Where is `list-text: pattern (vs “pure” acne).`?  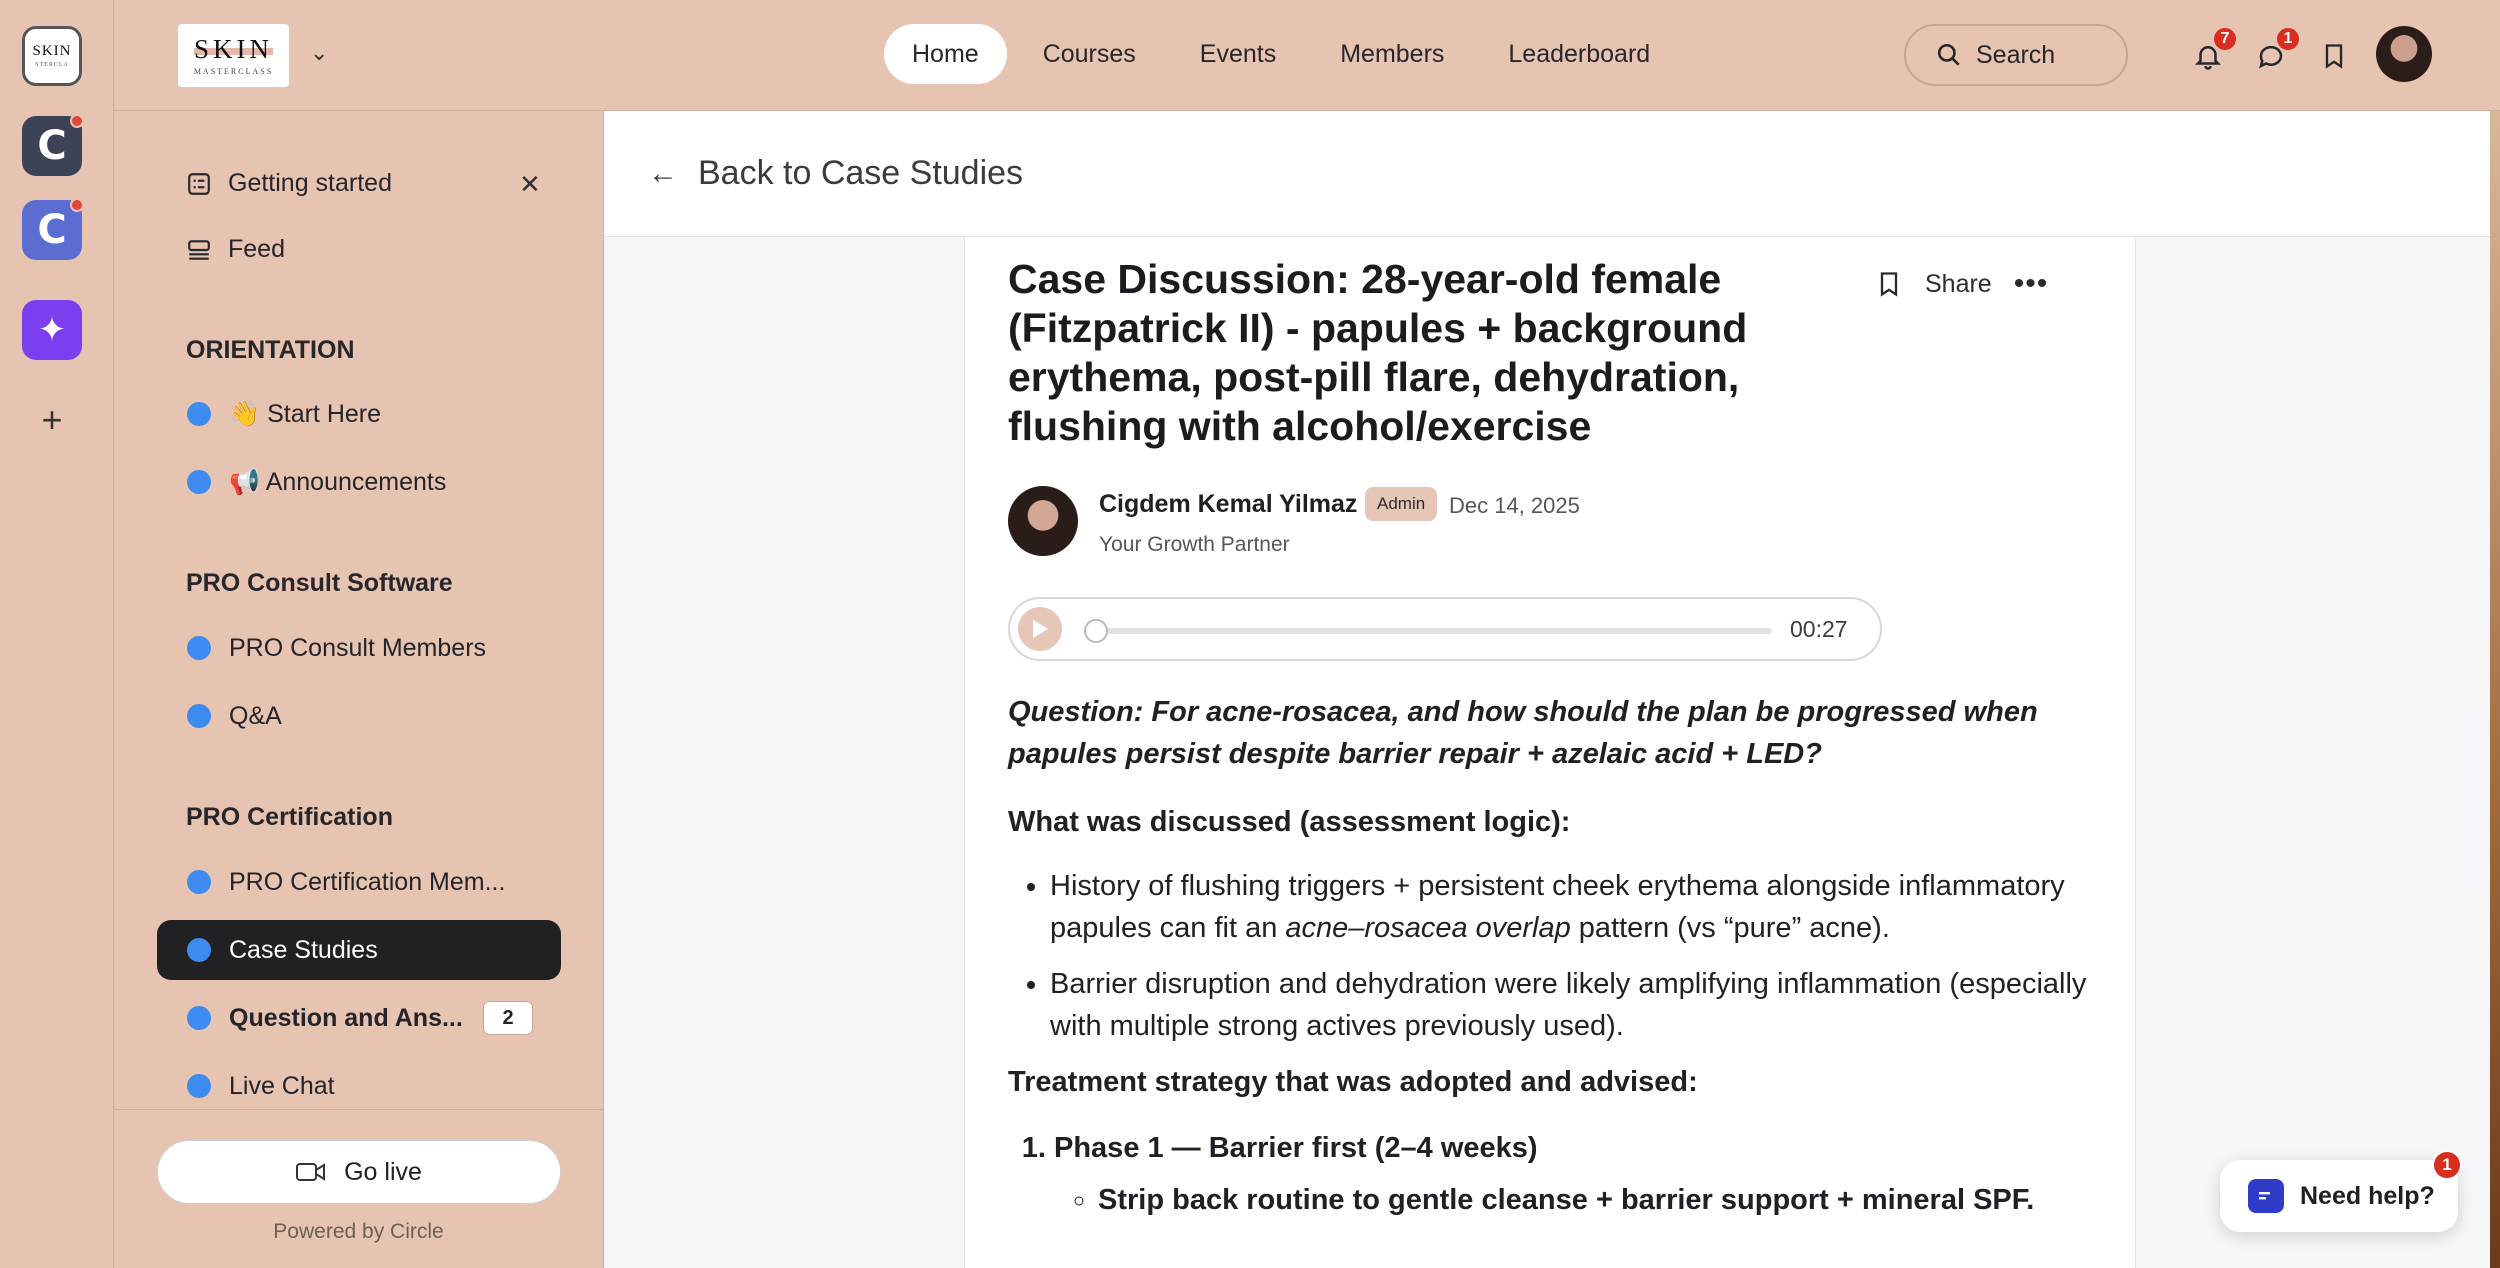 list-text: pattern (vs “pure” acne). is located at coordinates (1730, 928).